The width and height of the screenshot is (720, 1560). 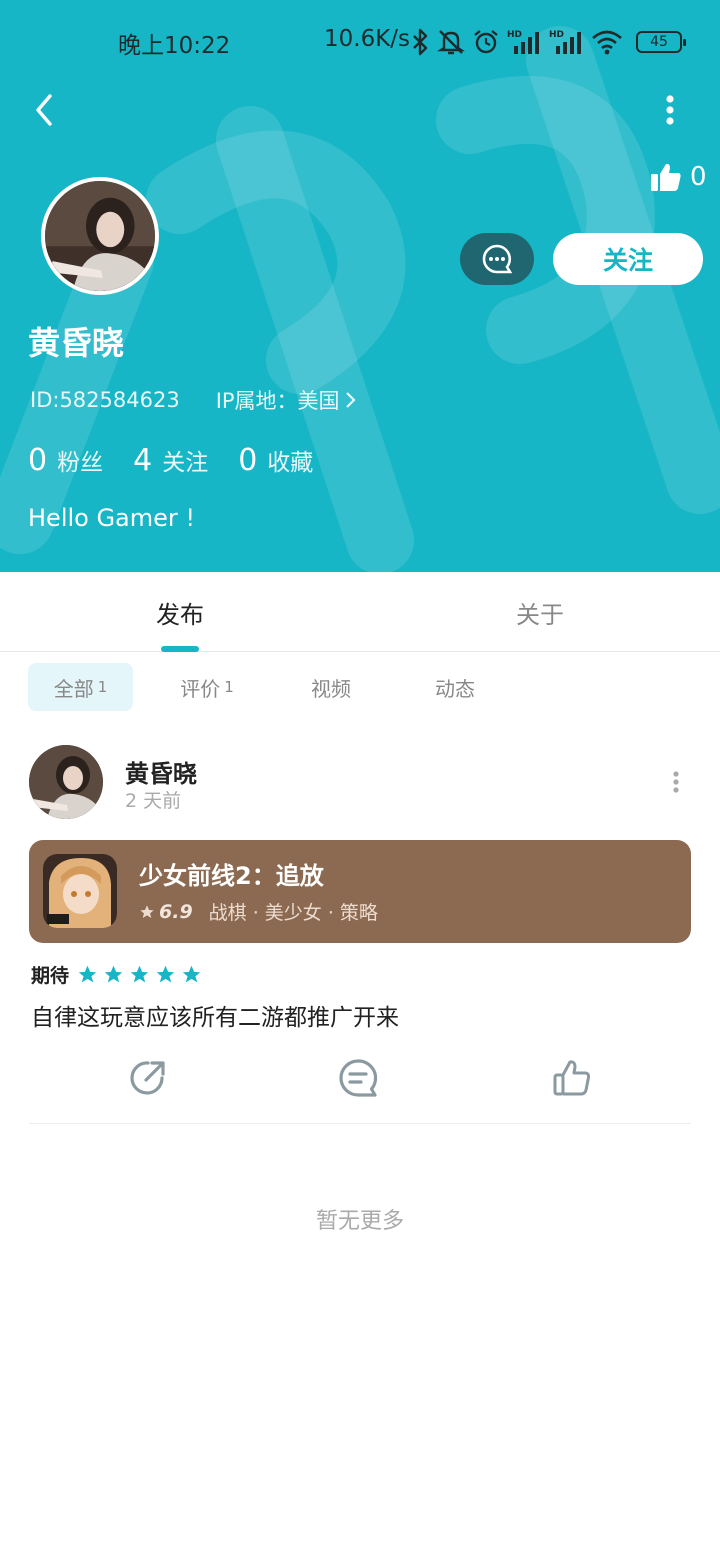 I want to click on tab-about: 关于, so click(x=540, y=612).